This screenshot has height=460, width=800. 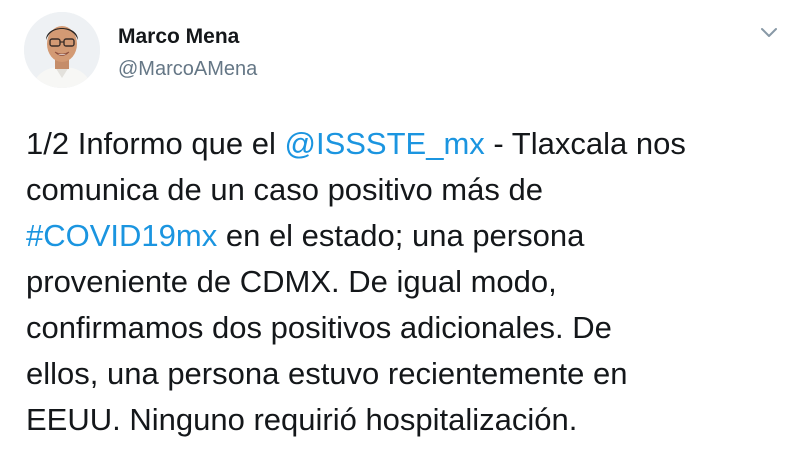 I want to click on chevron-down-icon, so click(x=769, y=33).